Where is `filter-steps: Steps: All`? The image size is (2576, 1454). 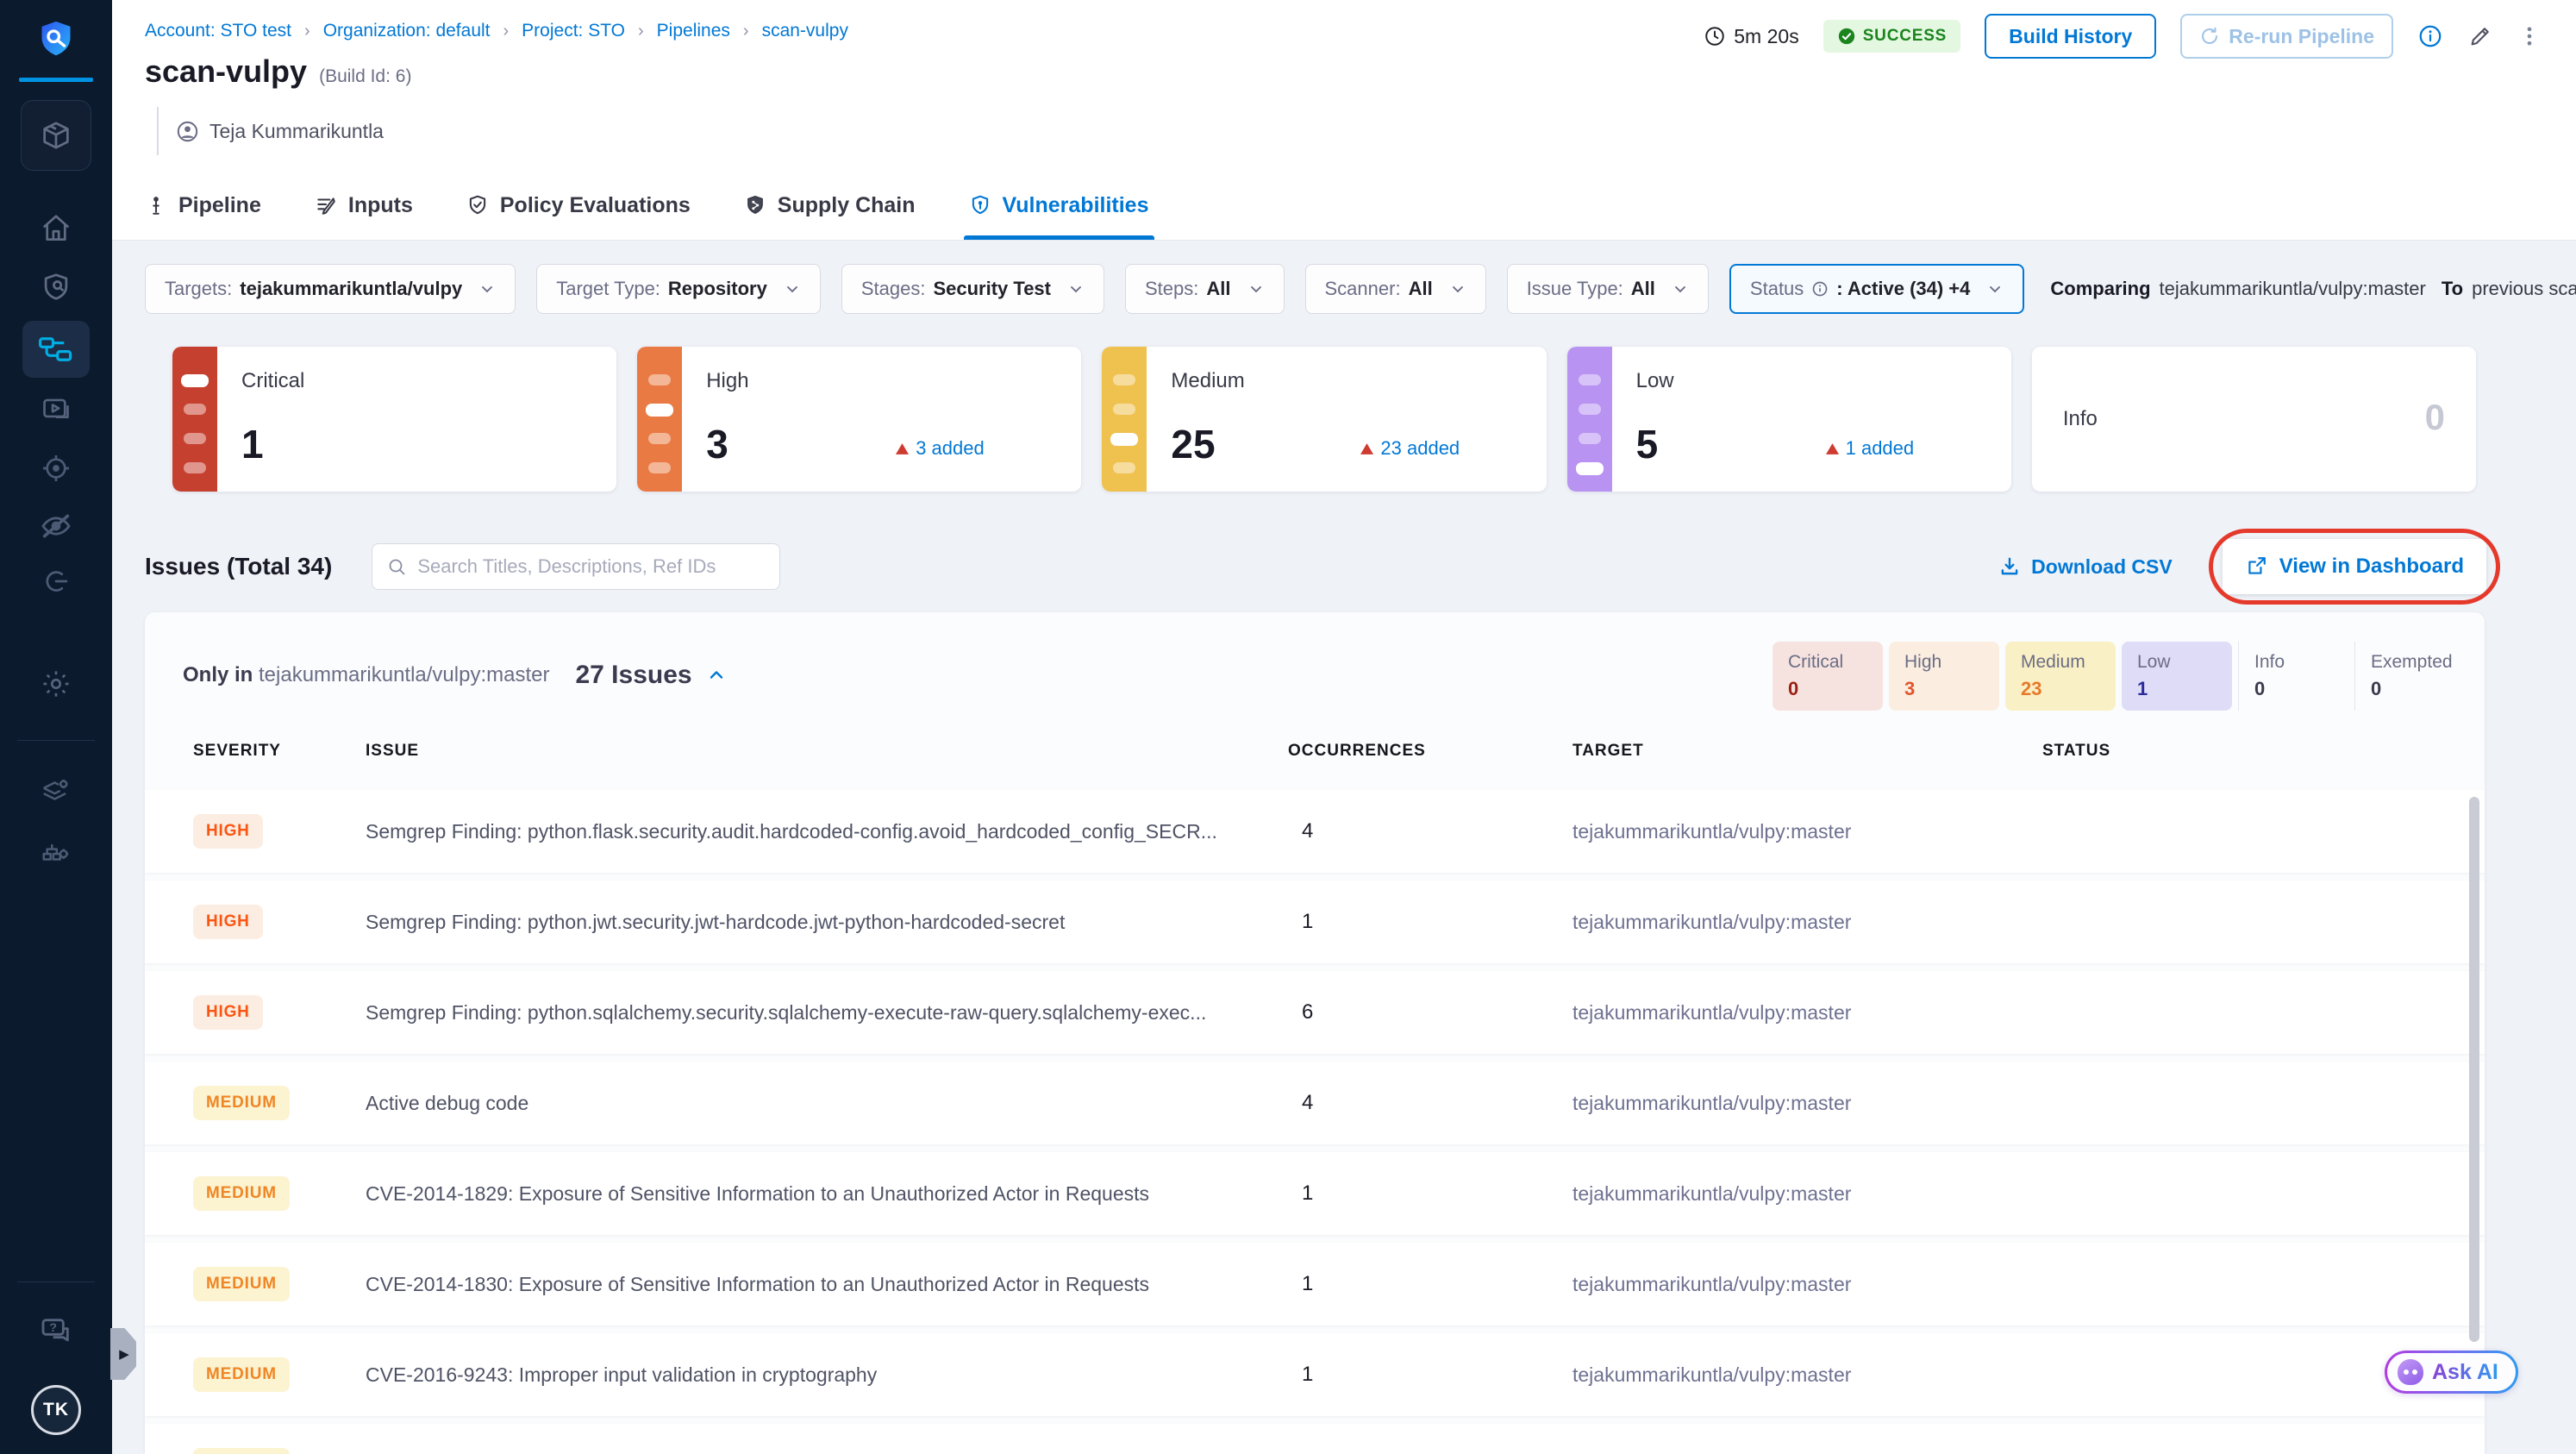
filter-steps: Steps: All is located at coordinates (1205, 289).